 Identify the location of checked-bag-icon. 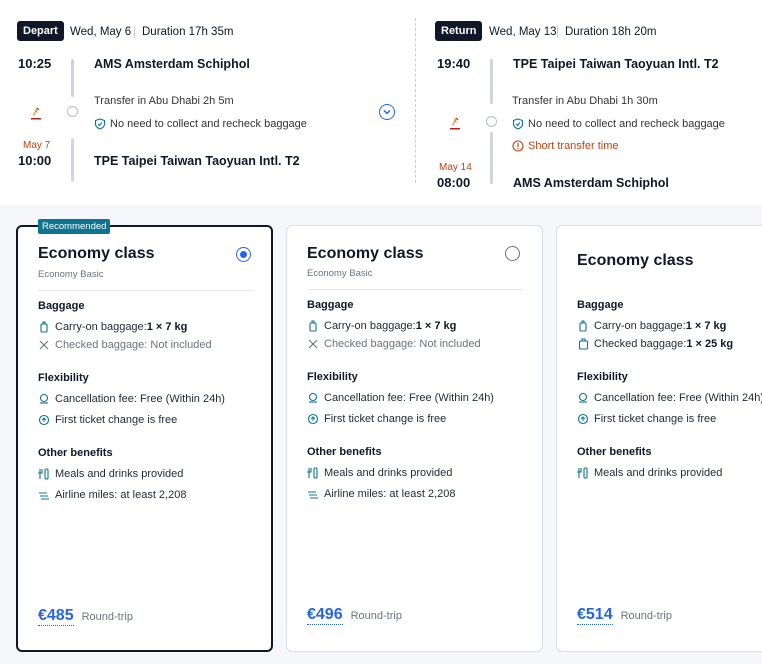
(583, 344).